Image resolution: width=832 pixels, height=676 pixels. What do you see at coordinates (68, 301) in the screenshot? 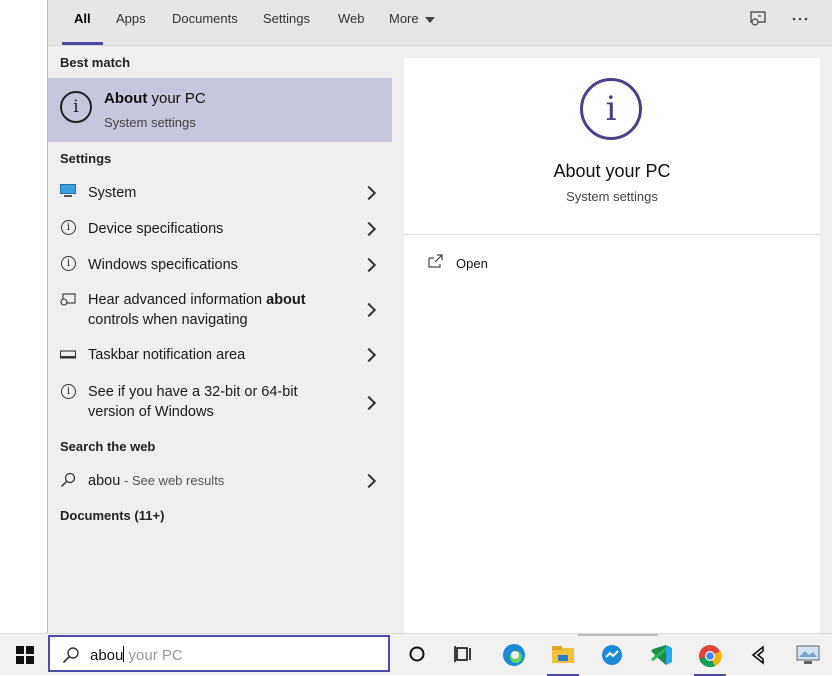
I see `narrator-icon` at bounding box center [68, 301].